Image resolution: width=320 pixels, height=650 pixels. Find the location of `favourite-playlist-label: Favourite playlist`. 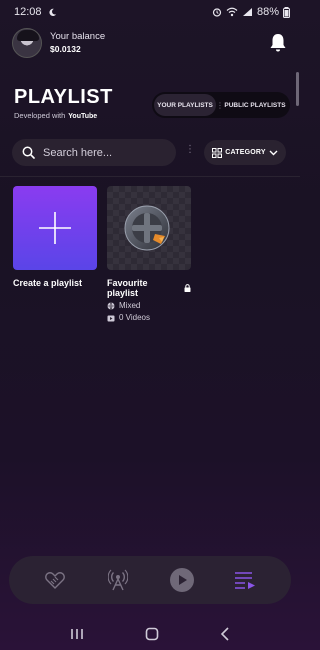

favourite-playlist-label: Favourite playlist is located at coordinates (149, 288).